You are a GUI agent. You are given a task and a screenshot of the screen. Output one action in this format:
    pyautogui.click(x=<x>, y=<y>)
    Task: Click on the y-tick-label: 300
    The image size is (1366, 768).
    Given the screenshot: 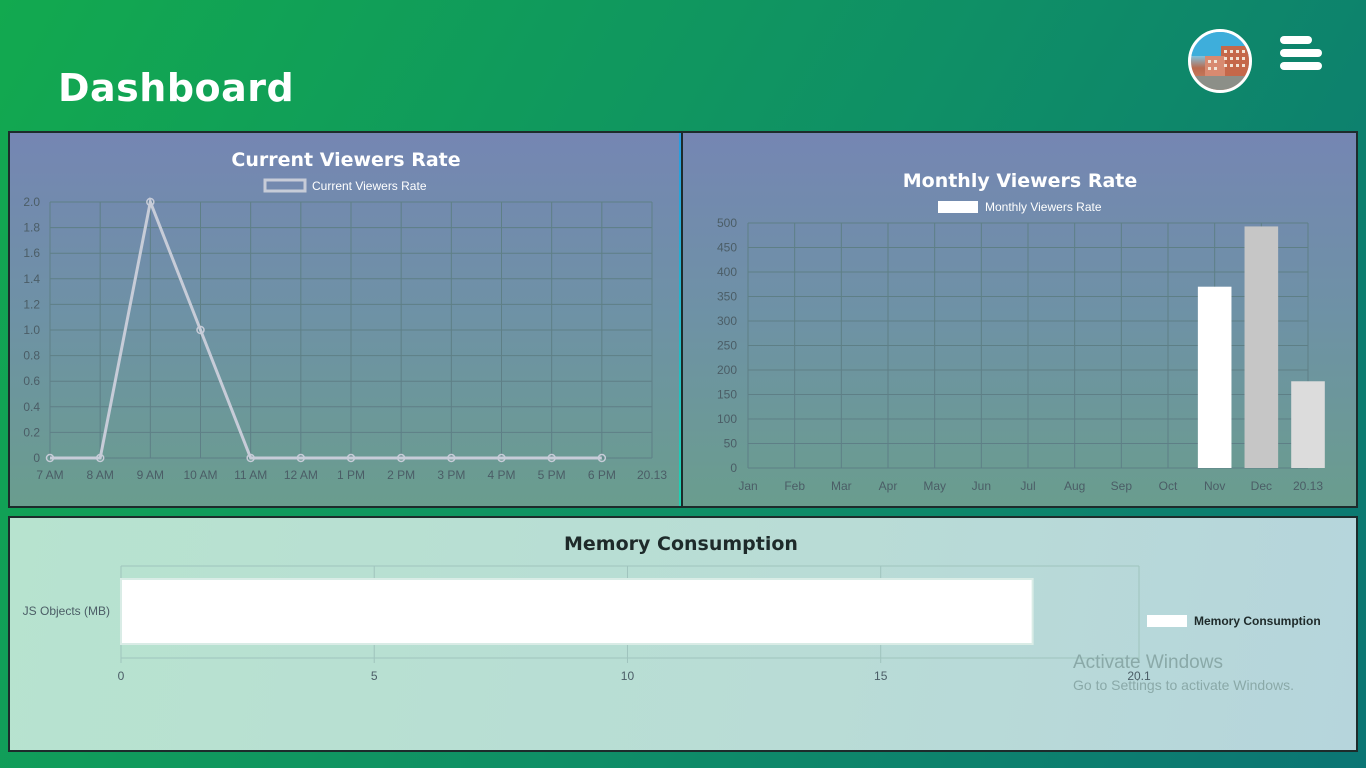 What is the action you would take?
    pyautogui.click(x=727, y=321)
    